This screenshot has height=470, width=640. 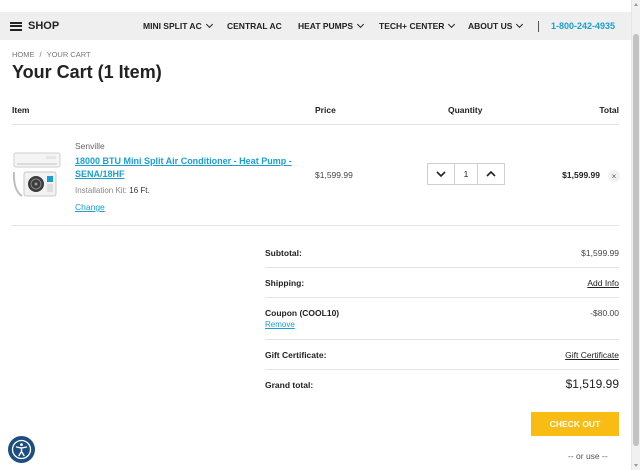 What do you see at coordinates (90, 146) in the screenshot?
I see `product-brand: Senville` at bounding box center [90, 146].